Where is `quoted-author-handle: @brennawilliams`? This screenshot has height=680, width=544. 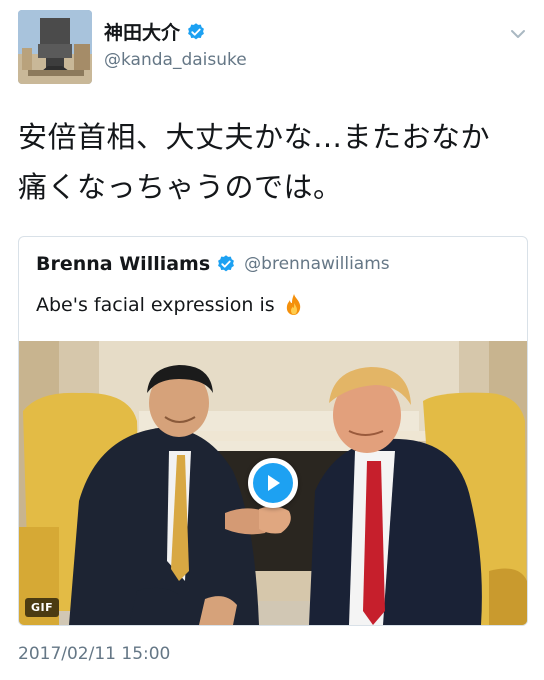
quoted-author-handle: @brennawilliams is located at coordinates (317, 264).